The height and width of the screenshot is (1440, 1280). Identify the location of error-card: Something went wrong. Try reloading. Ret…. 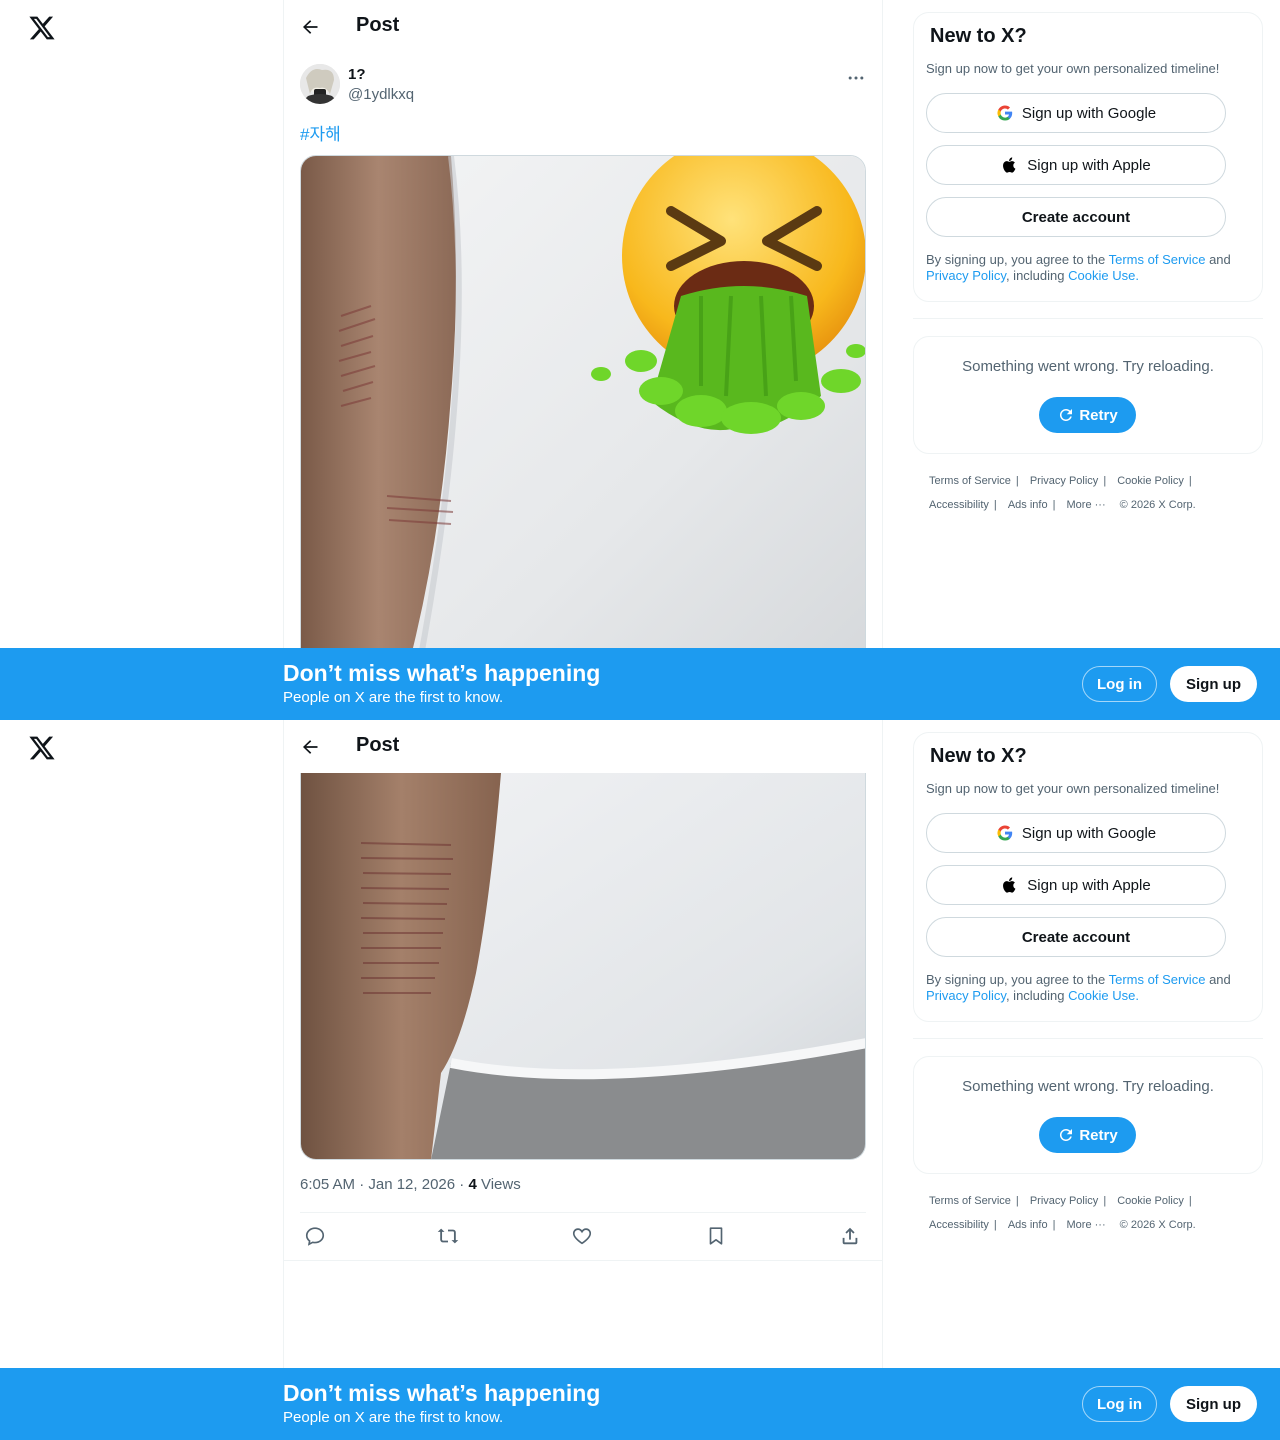
(1088, 1115).